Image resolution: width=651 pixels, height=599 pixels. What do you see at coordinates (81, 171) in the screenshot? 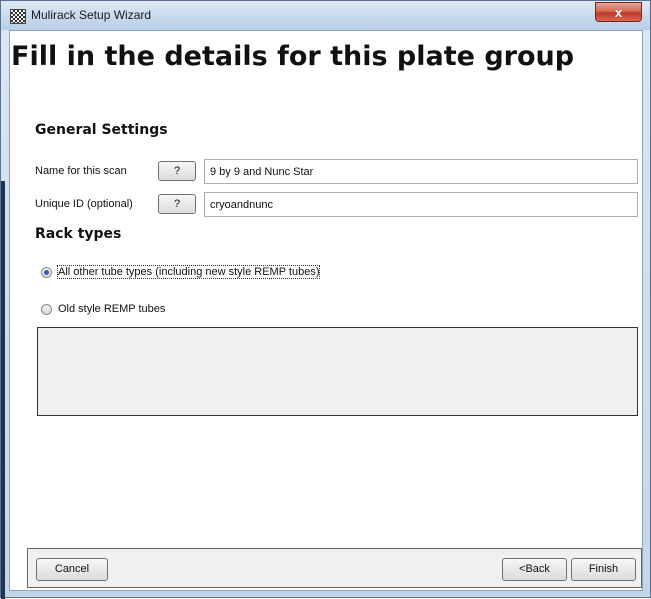
I see `name-field-label: Name for this scan` at bounding box center [81, 171].